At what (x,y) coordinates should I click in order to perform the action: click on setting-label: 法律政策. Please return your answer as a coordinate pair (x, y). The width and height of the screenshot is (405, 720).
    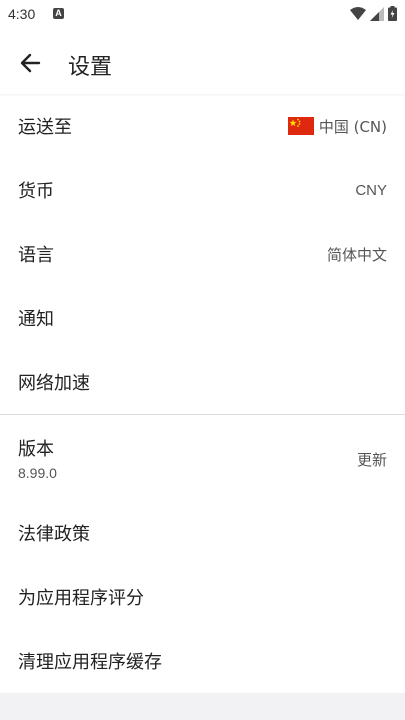
    Looking at the image, I should click on (54, 534).